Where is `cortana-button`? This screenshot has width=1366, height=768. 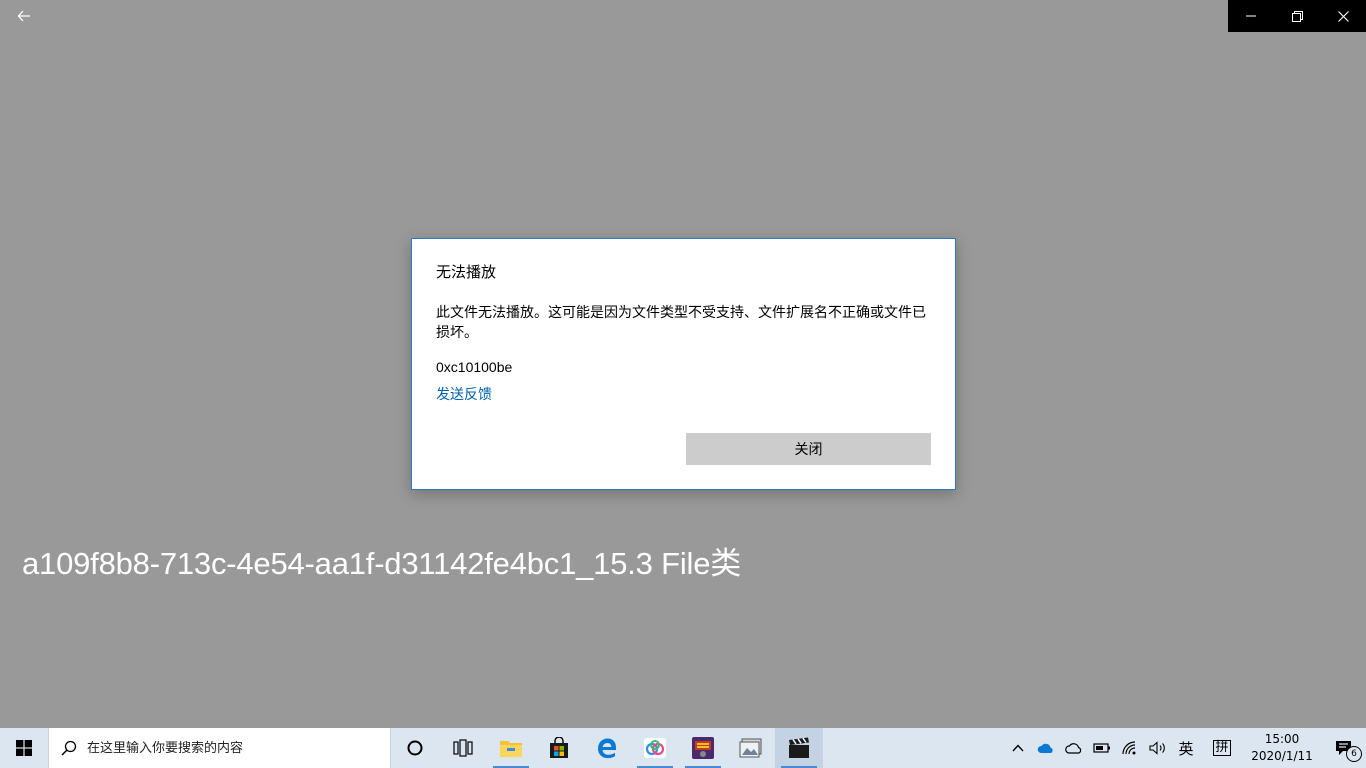 cortana-button is located at coordinates (415, 748).